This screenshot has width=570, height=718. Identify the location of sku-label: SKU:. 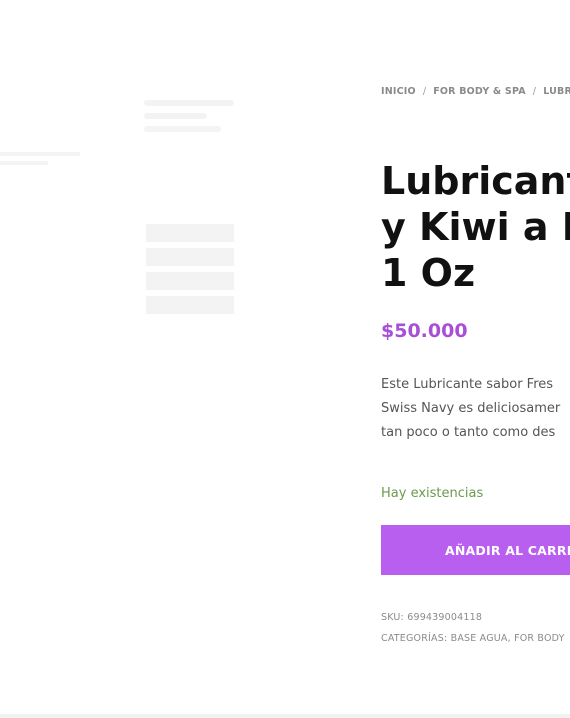
(392, 617).